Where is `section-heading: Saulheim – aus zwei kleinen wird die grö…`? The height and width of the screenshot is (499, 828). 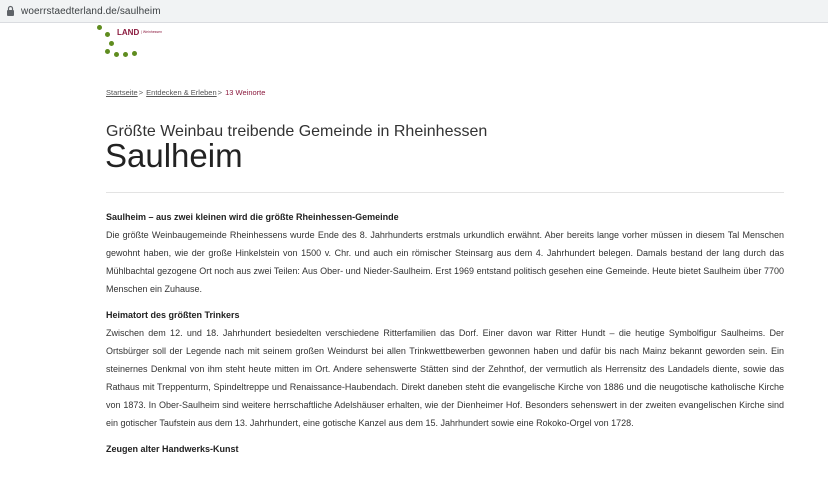
section-heading: Saulheim – aus zwei kleinen wird die grö… is located at coordinates (252, 217).